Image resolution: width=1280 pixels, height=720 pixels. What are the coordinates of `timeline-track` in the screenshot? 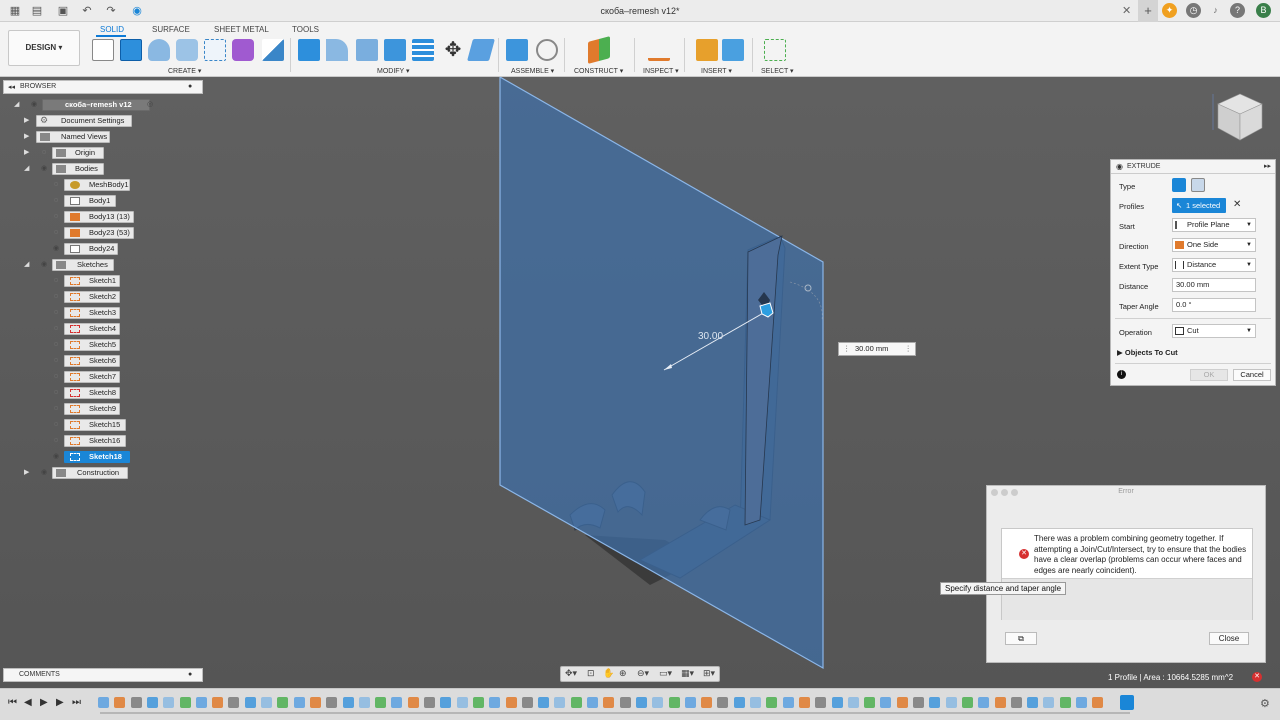 It's located at (615, 713).